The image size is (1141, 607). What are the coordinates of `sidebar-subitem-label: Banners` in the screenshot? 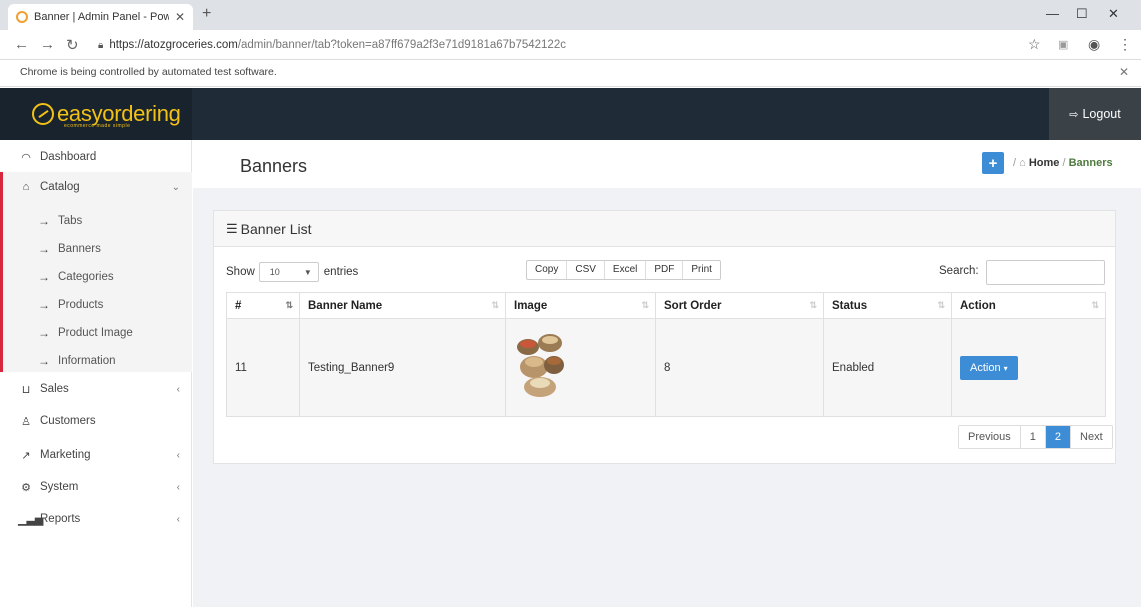 It's located at (79, 249).